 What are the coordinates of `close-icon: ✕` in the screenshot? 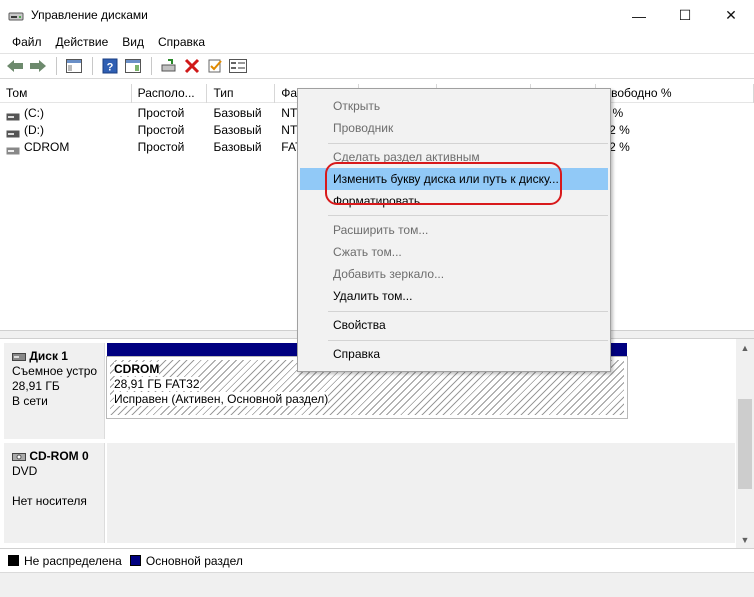 It's located at (731, 15).